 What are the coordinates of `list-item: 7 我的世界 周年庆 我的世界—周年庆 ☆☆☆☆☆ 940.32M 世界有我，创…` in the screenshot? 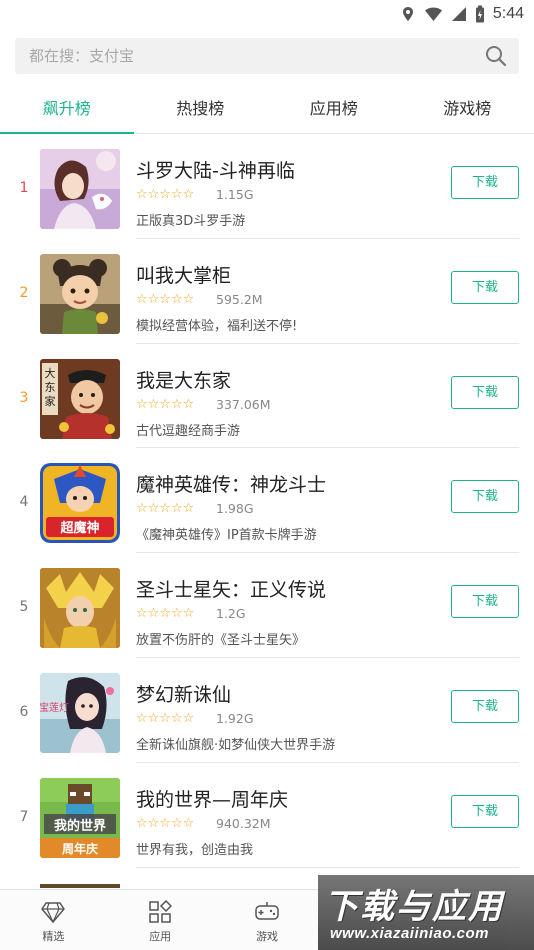 It's located at (267, 815).